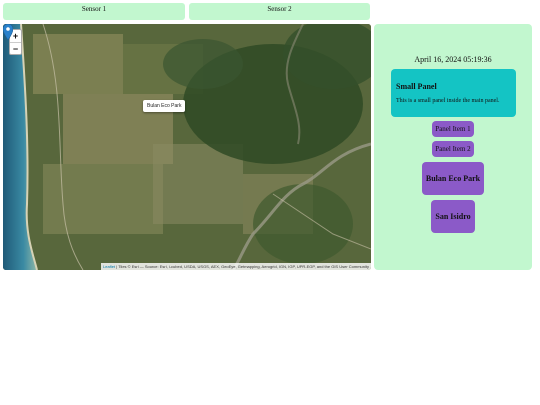 The image size is (540, 405). What do you see at coordinates (453, 216) in the screenshot?
I see `panel-item-san-isidro: San Isidro` at bounding box center [453, 216].